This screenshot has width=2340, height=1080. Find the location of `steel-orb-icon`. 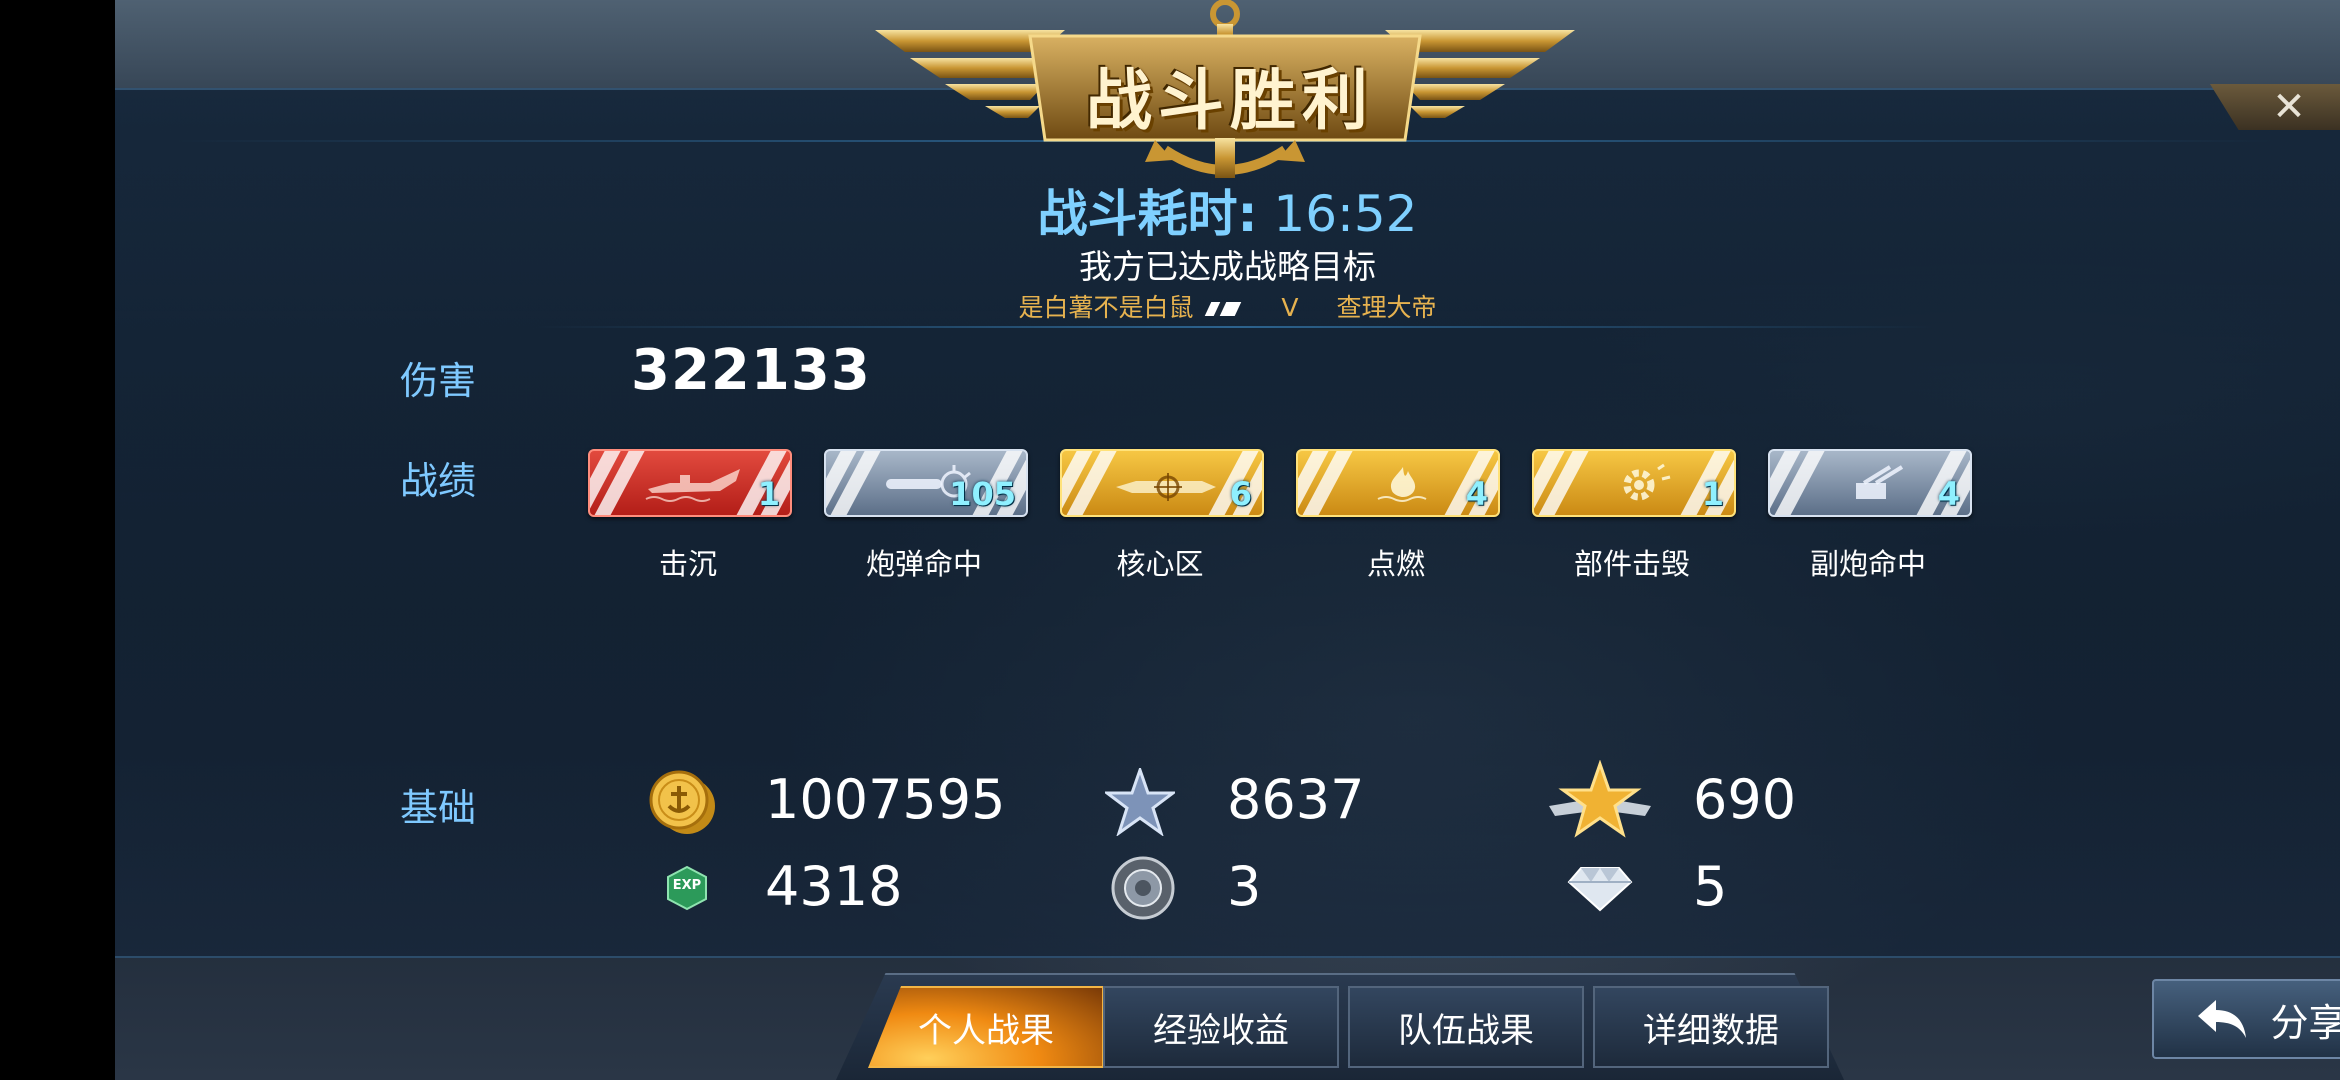

steel-orb-icon is located at coordinates (1143, 888).